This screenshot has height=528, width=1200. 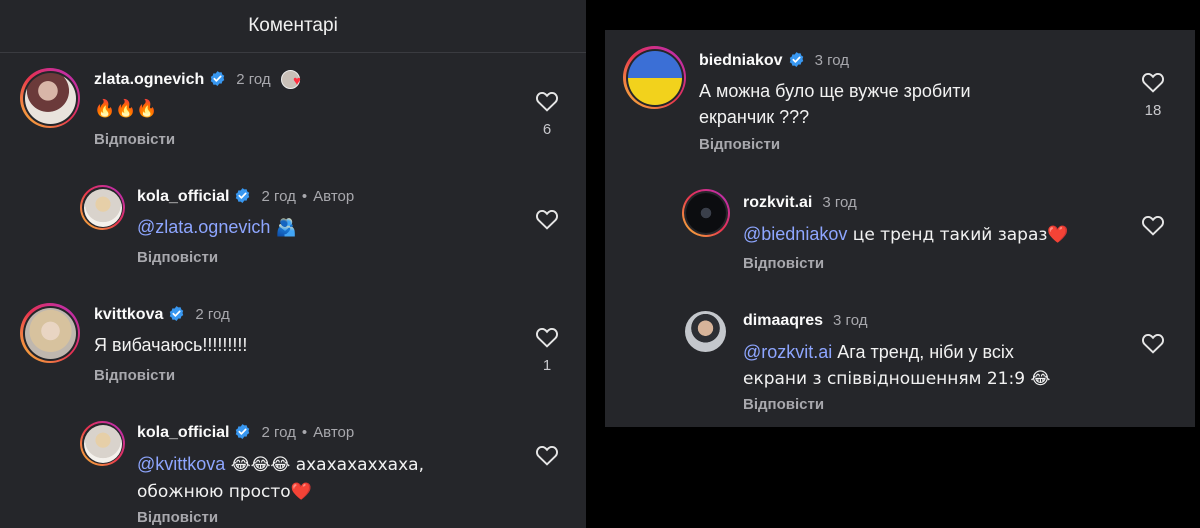 What do you see at coordinates (162, 314) in the screenshot?
I see `comment-username: kvittkova 2 год` at bounding box center [162, 314].